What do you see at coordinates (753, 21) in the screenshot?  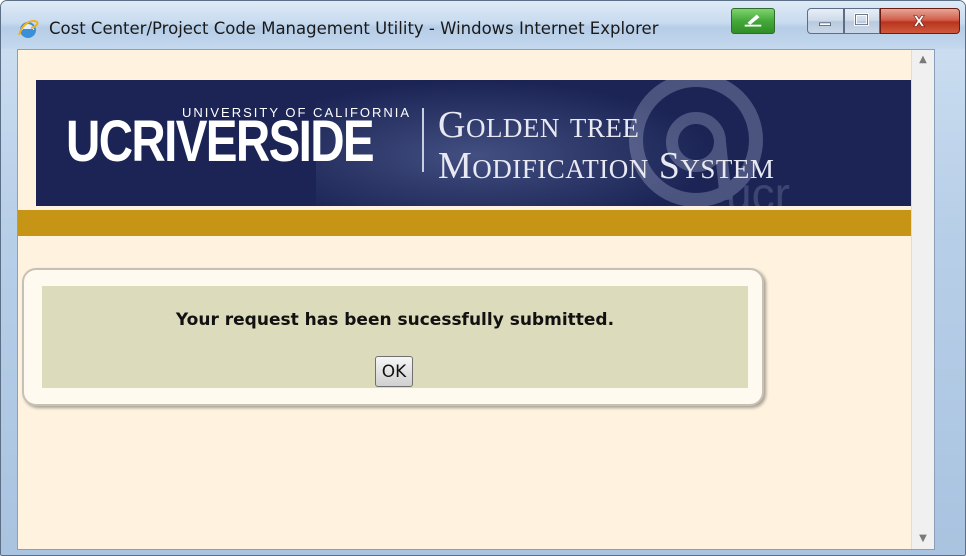 I see `pen-icon` at bounding box center [753, 21].